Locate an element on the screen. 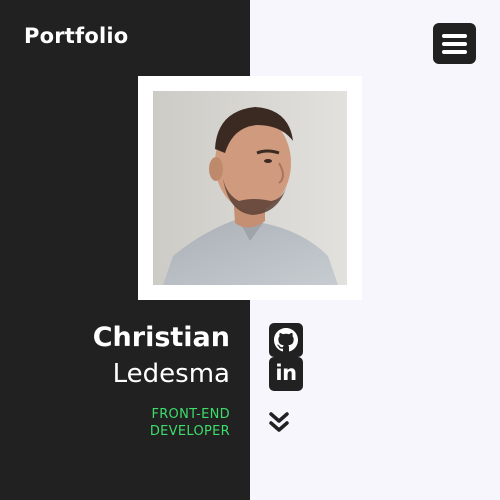 The width and height of the screenshot is (500, 500). linkedin-icon: in is located at coordinates (286, 373).